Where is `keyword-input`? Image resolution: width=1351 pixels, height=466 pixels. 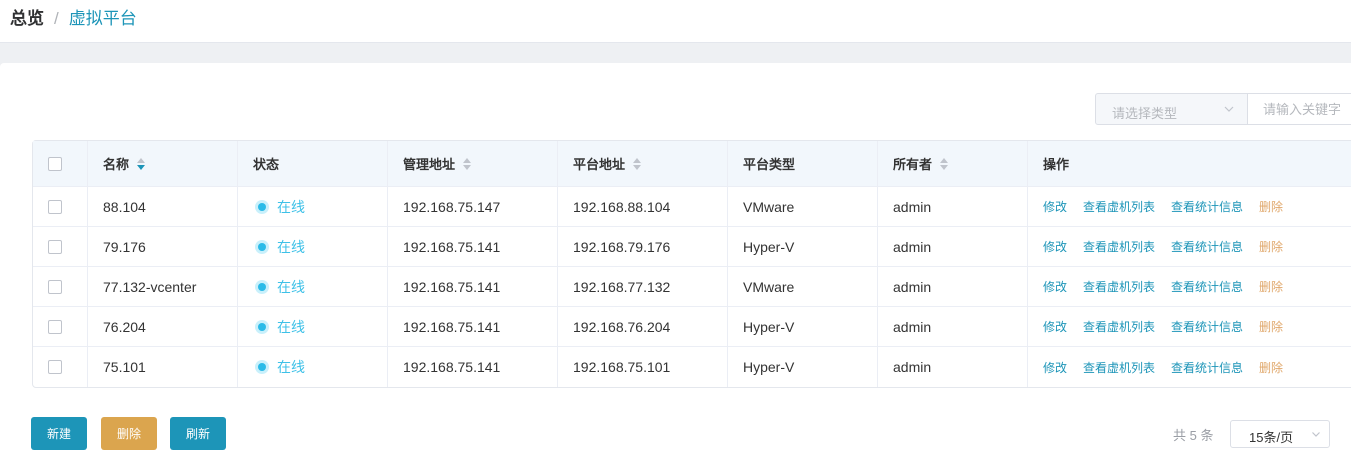 keyword-input is located at coordinates (1299, 109).